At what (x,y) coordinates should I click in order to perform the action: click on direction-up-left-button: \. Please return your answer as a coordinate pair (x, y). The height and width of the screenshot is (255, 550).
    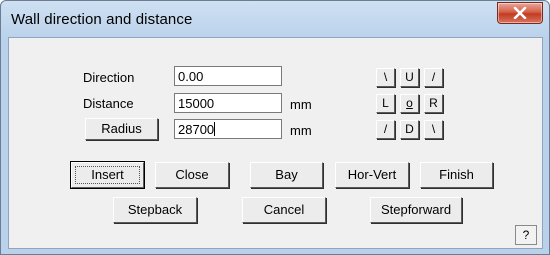
    Looking at the image, I should click on (385, 77).